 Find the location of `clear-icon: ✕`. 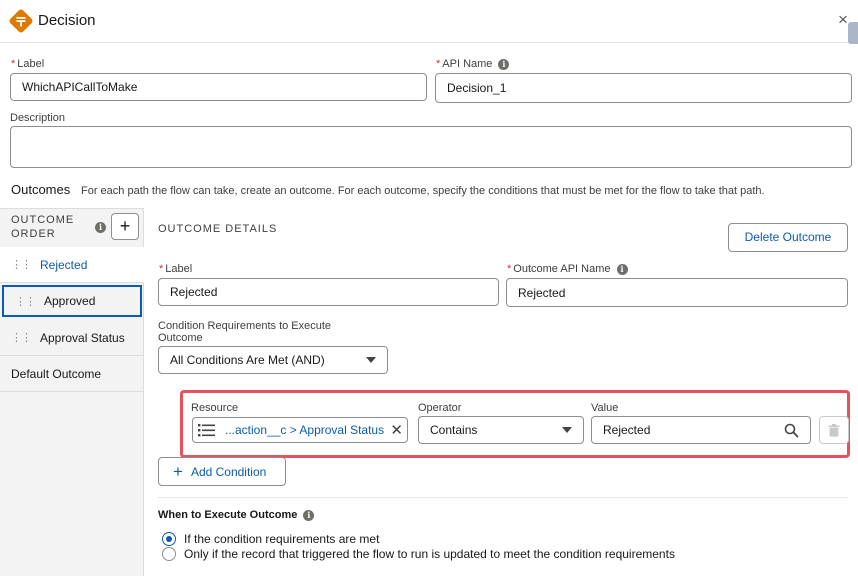

clear-icon: ✕ is located at coordinates (396, 430).